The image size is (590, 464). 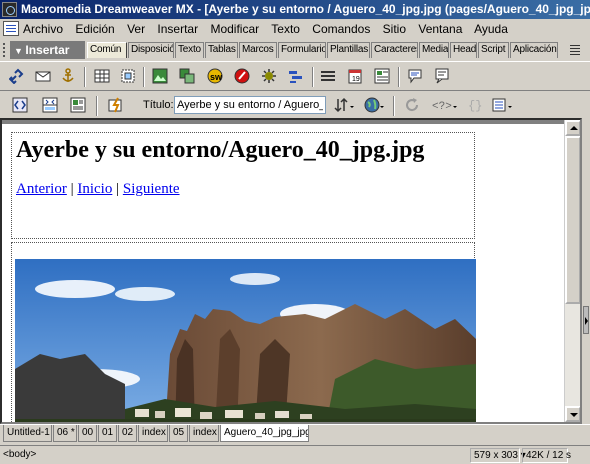 What do you see at coordinates (158, 105) in the screenshot?
I see `title-label: Título:` at bounding box center [158, 105].